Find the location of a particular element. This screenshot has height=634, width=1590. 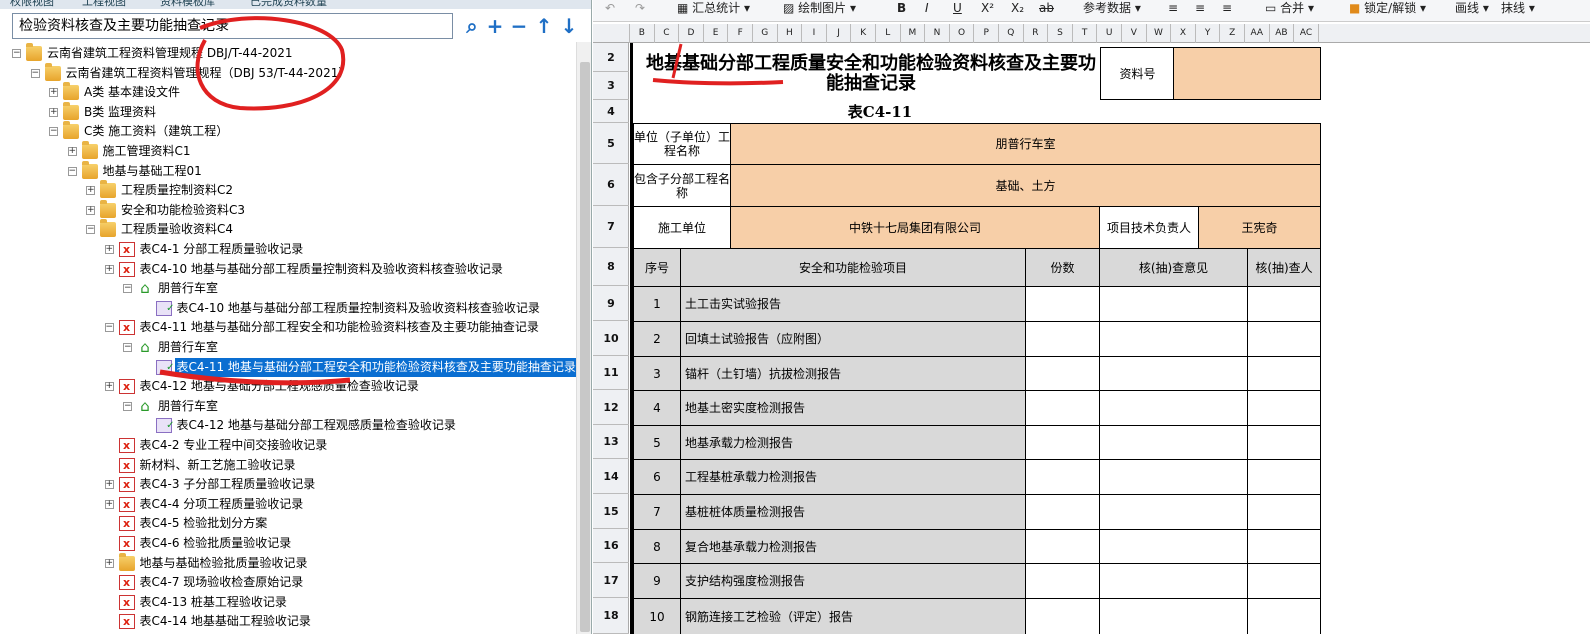

row-number: 3 is located at coordinates (657, 373).